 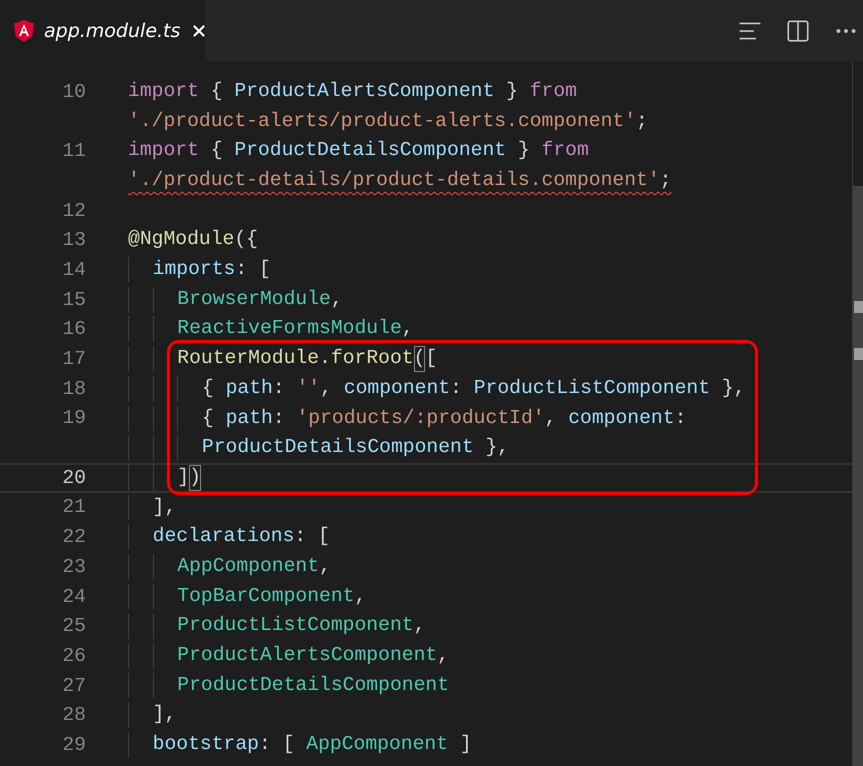 What do you see at coordinates (73, 151) in the screenshot?
I see `line-number: 11` at bounding box center [73, 151].